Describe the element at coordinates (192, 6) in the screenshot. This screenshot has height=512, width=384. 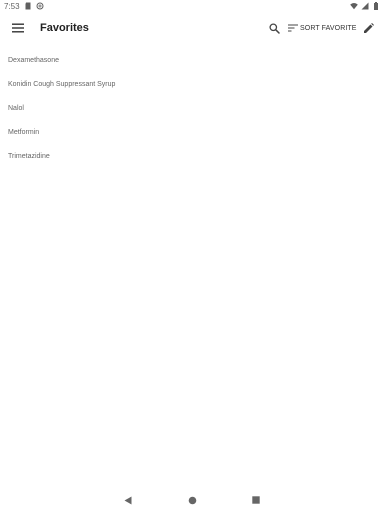
I see `status-bar: 7:53` at that location.